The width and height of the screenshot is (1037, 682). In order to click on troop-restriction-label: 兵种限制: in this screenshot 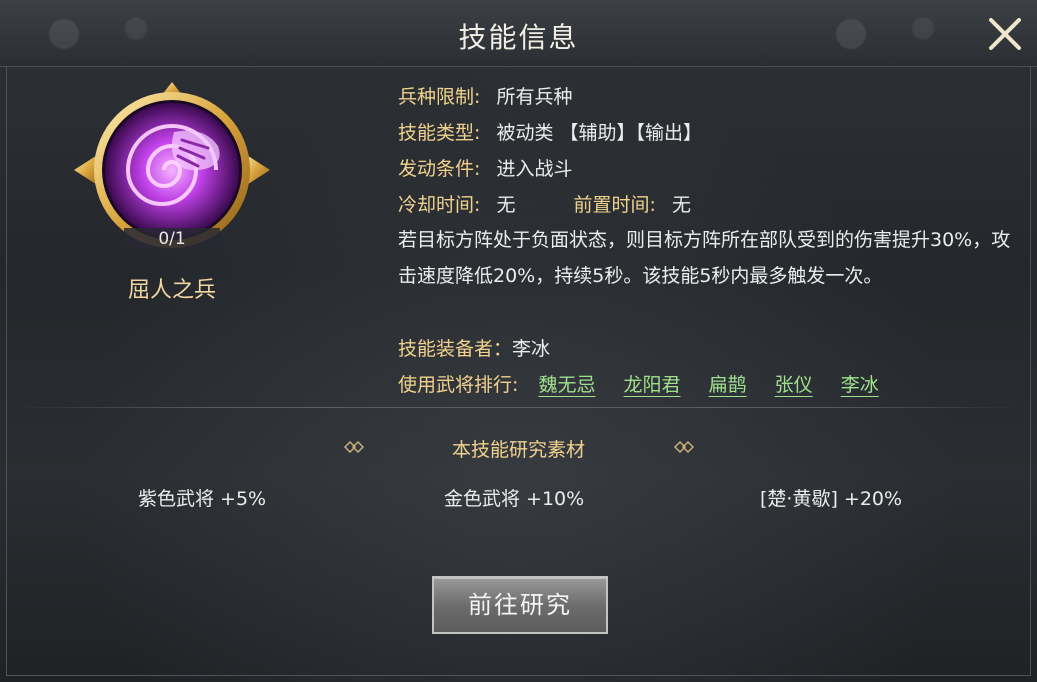, I will do `click(439, 97)`.